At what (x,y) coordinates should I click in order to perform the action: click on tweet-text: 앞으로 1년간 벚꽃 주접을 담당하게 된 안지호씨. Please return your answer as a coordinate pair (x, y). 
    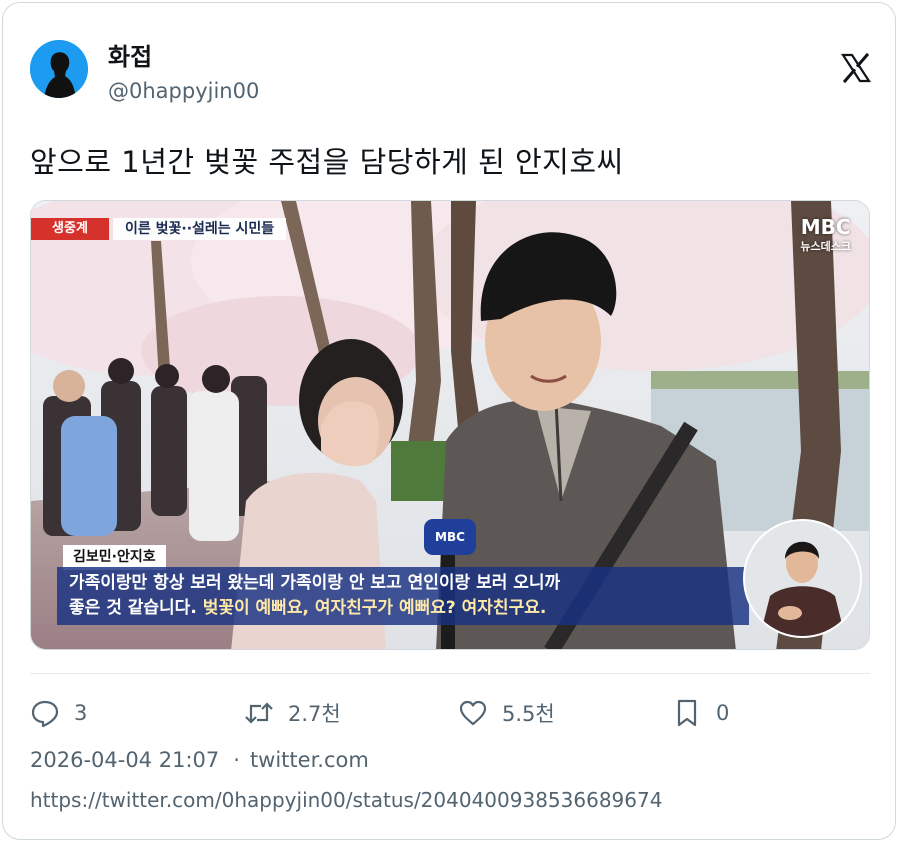
    Looking at the image, I should click on (327, 162).